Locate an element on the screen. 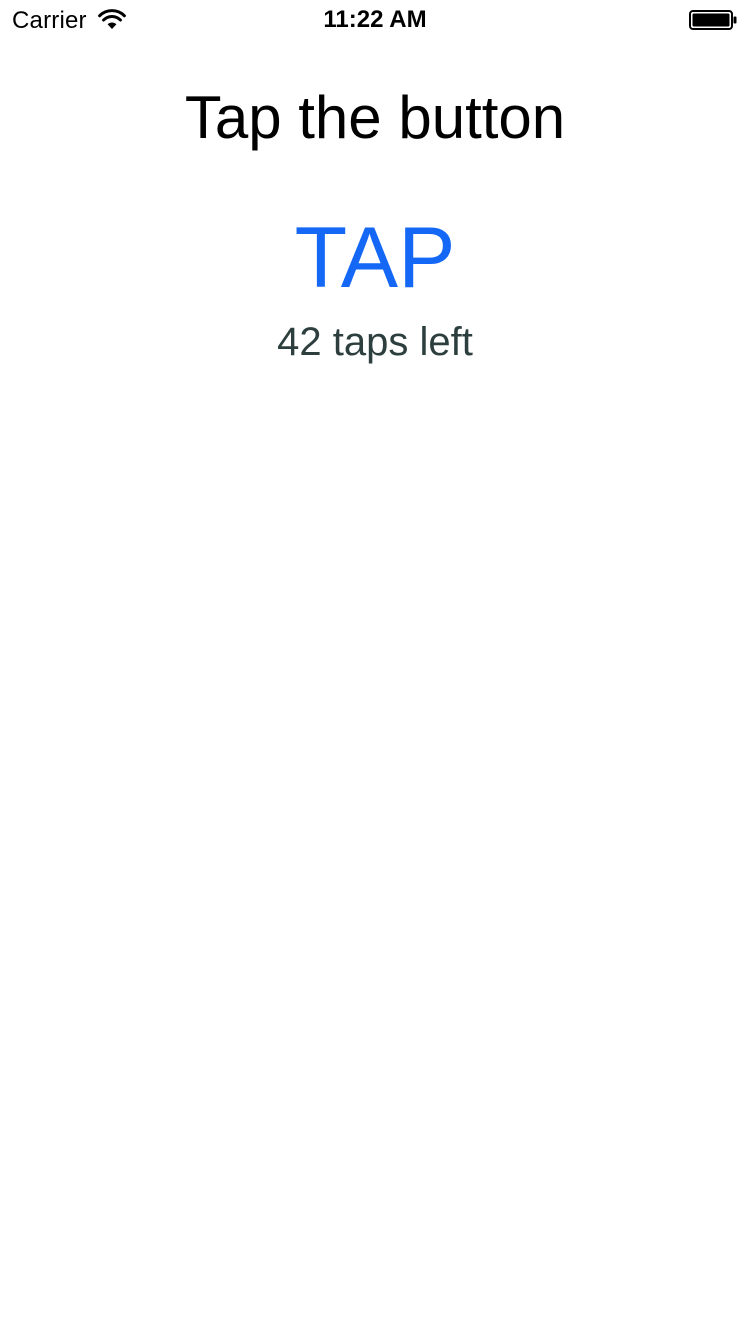  page-title: Tap the button is located at coordinates (375, 117).